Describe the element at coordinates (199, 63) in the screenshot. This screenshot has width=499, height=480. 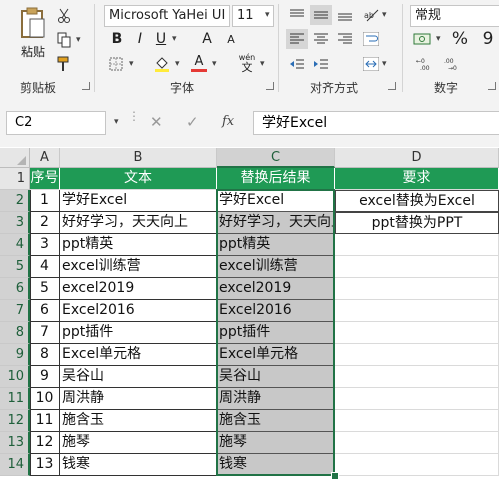
I see `font-color-button: A` at that location.